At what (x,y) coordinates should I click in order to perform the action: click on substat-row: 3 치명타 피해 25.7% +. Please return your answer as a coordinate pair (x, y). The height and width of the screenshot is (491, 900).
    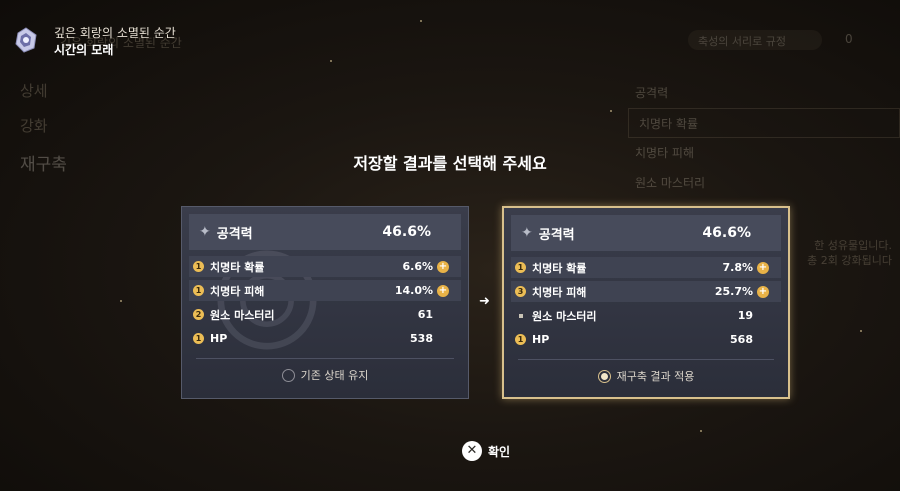
    Looking at the image, I should click on (646, 291).